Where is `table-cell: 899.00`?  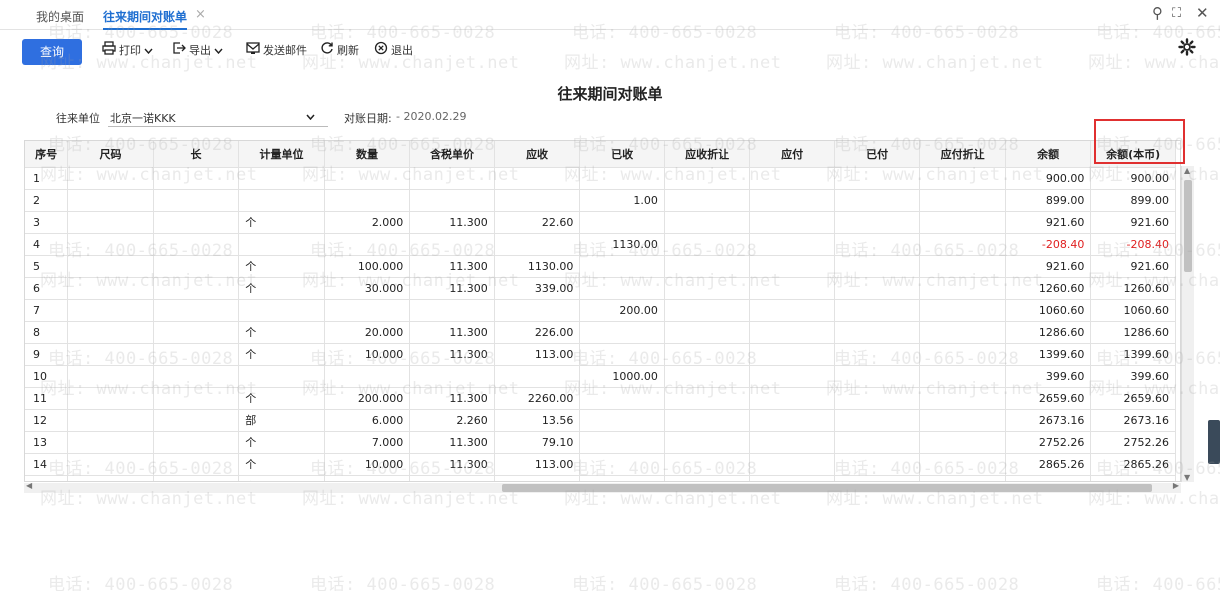
table-cell: 899.00 is located at coordinates (1048, 200).